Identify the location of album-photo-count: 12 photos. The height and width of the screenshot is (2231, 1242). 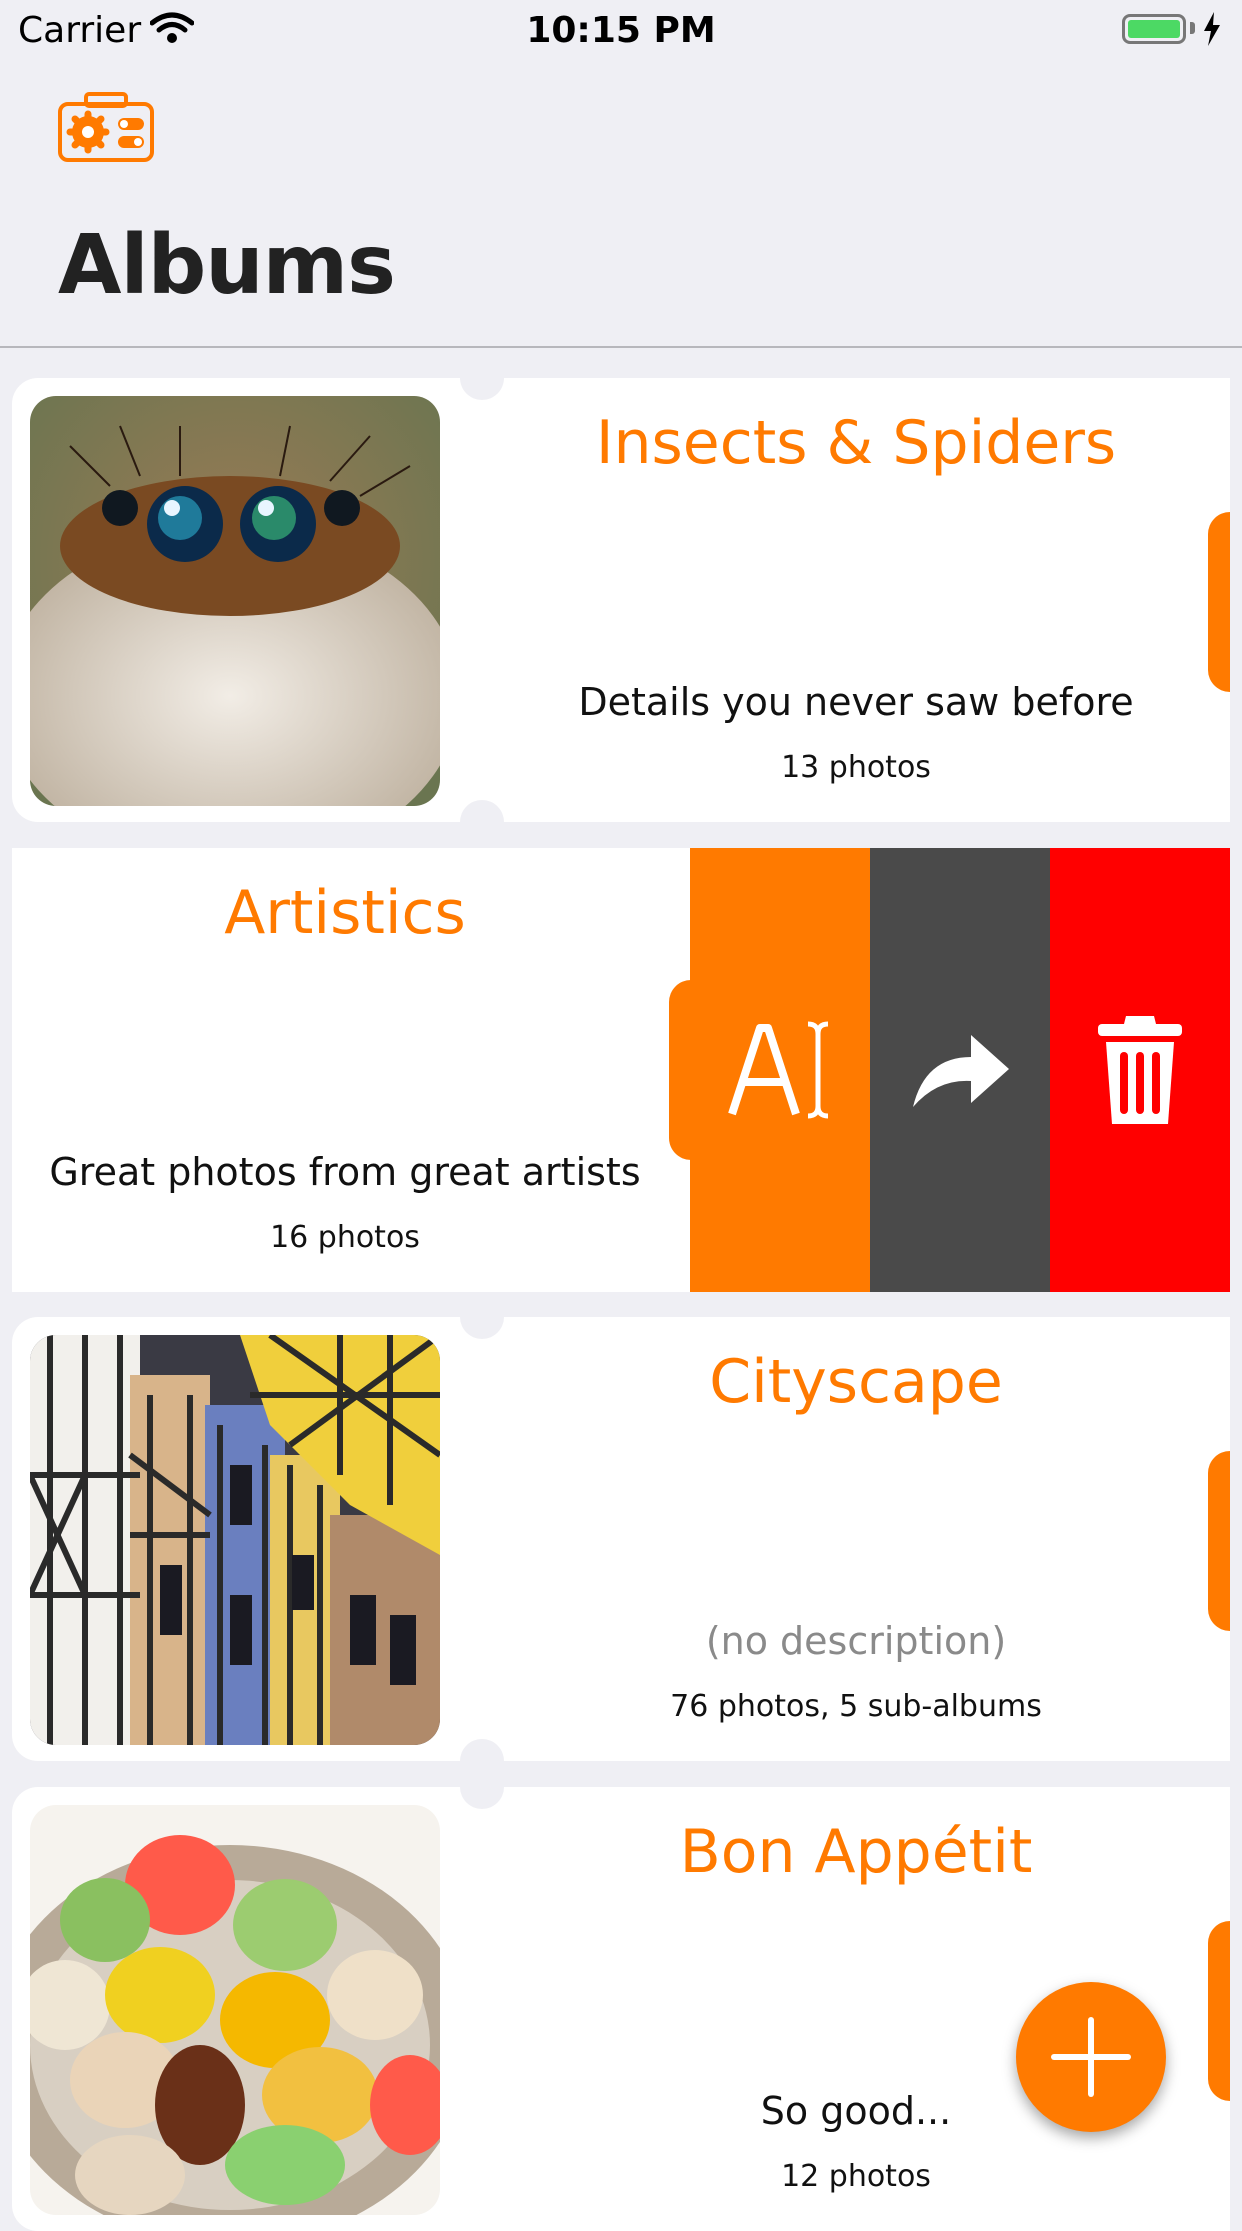
(856, 2176).